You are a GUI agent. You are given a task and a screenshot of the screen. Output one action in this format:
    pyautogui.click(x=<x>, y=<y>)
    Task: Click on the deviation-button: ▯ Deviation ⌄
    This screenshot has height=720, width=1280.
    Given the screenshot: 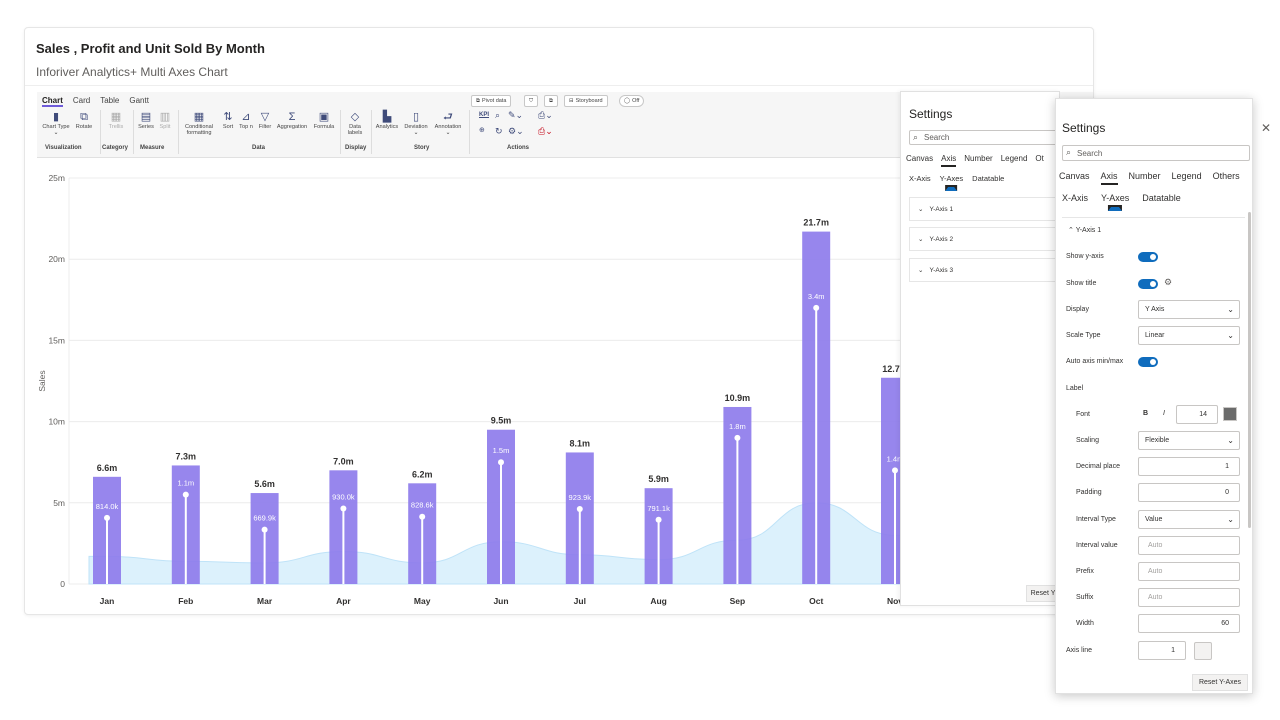 What is the action you would take?
    pyautogui.click(x=416, y=124)
    